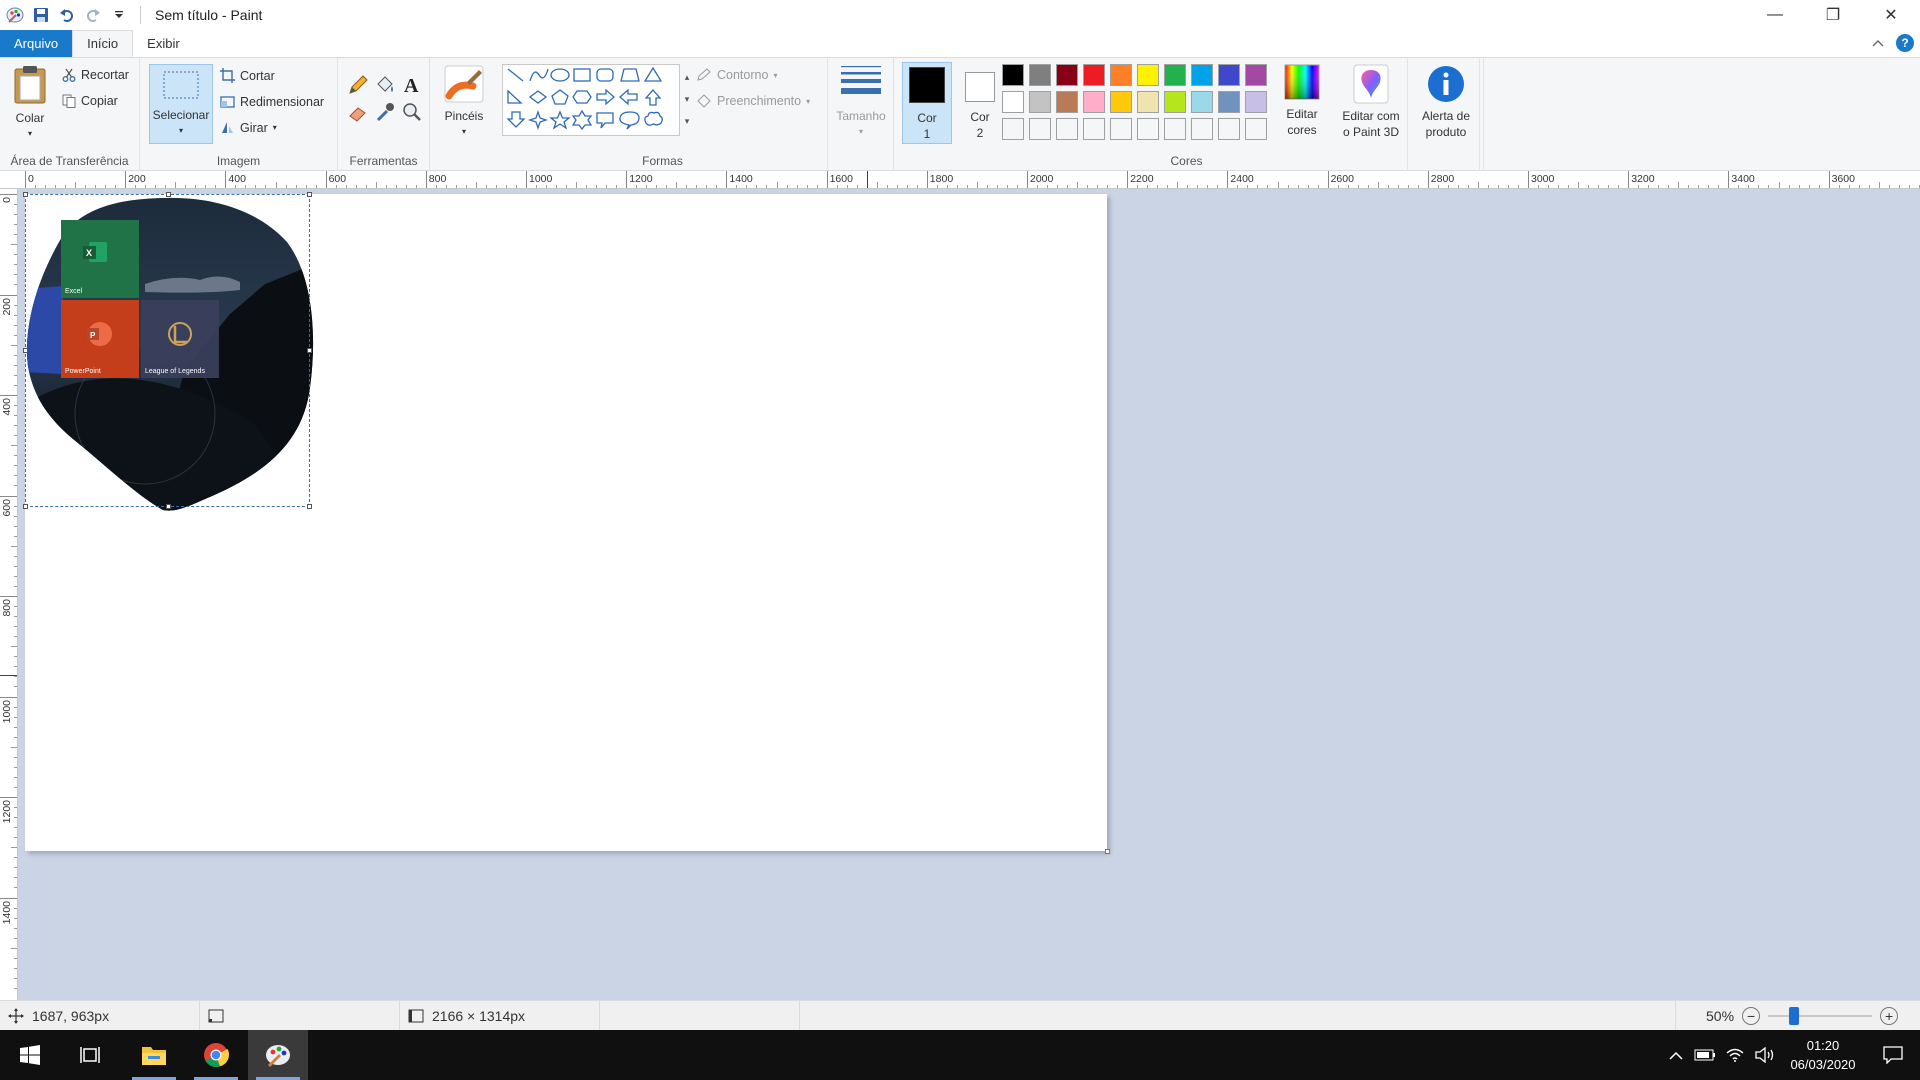 The image size is (1920, 1080). What do you see at coordinates (753, 101) in the screenshot?
I see `fill-button: Preenchimento ▾` at bounding box center [753, 101].